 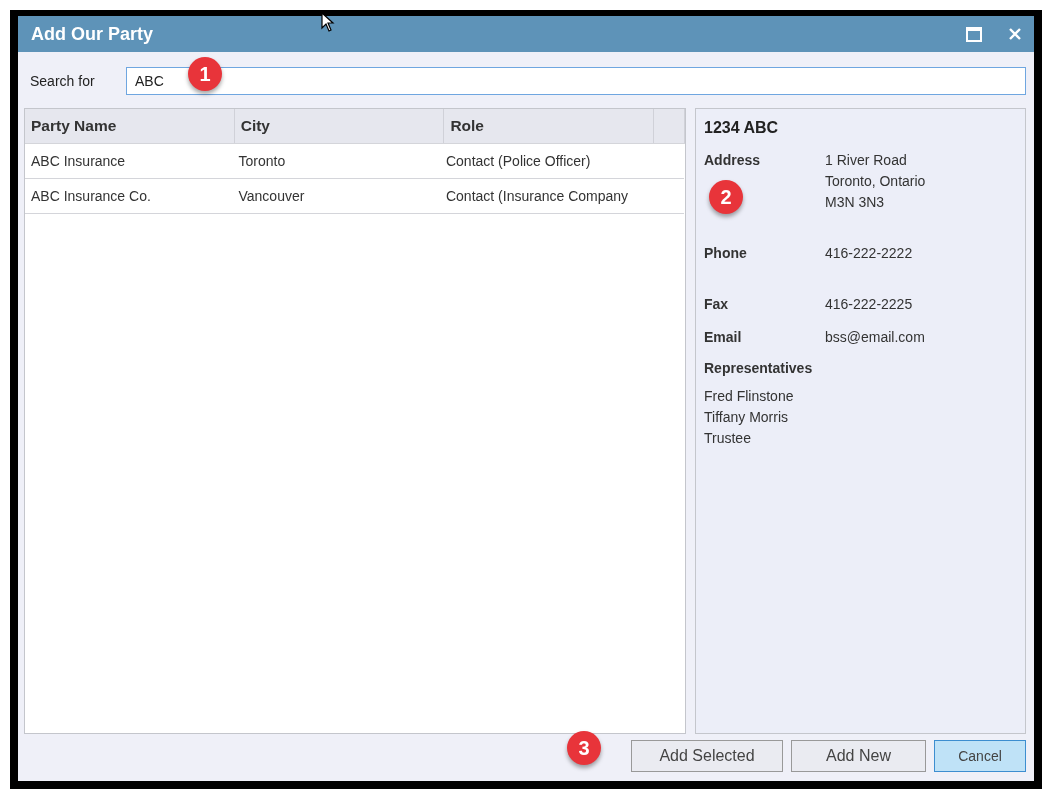 What do you see at coordinates (91, 196) in the screenshot?
I see `table-cell-text: ABC Insurance Co.` at bounding box center [91, 196].